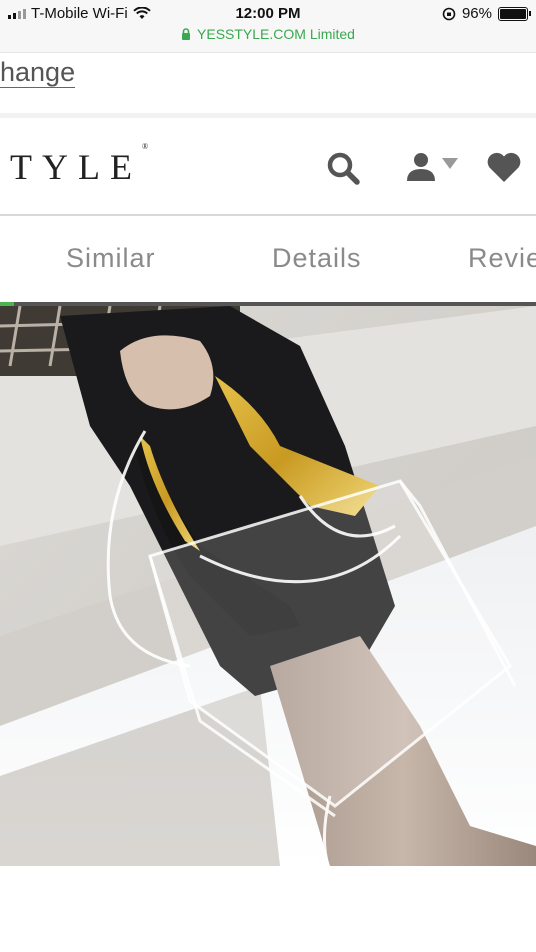  I want to click on tab-similar: Similar, so click(111, 258).